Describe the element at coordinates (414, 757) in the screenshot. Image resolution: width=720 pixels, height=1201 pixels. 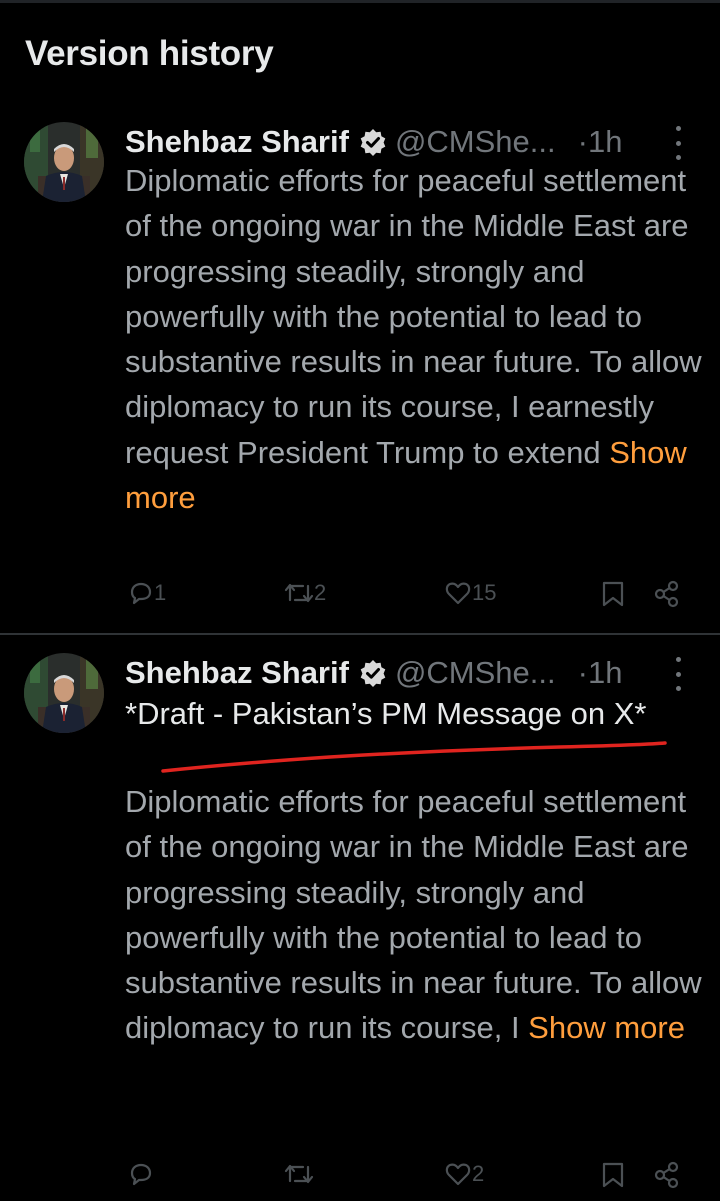
I see `red-underline-annotation` at that location.